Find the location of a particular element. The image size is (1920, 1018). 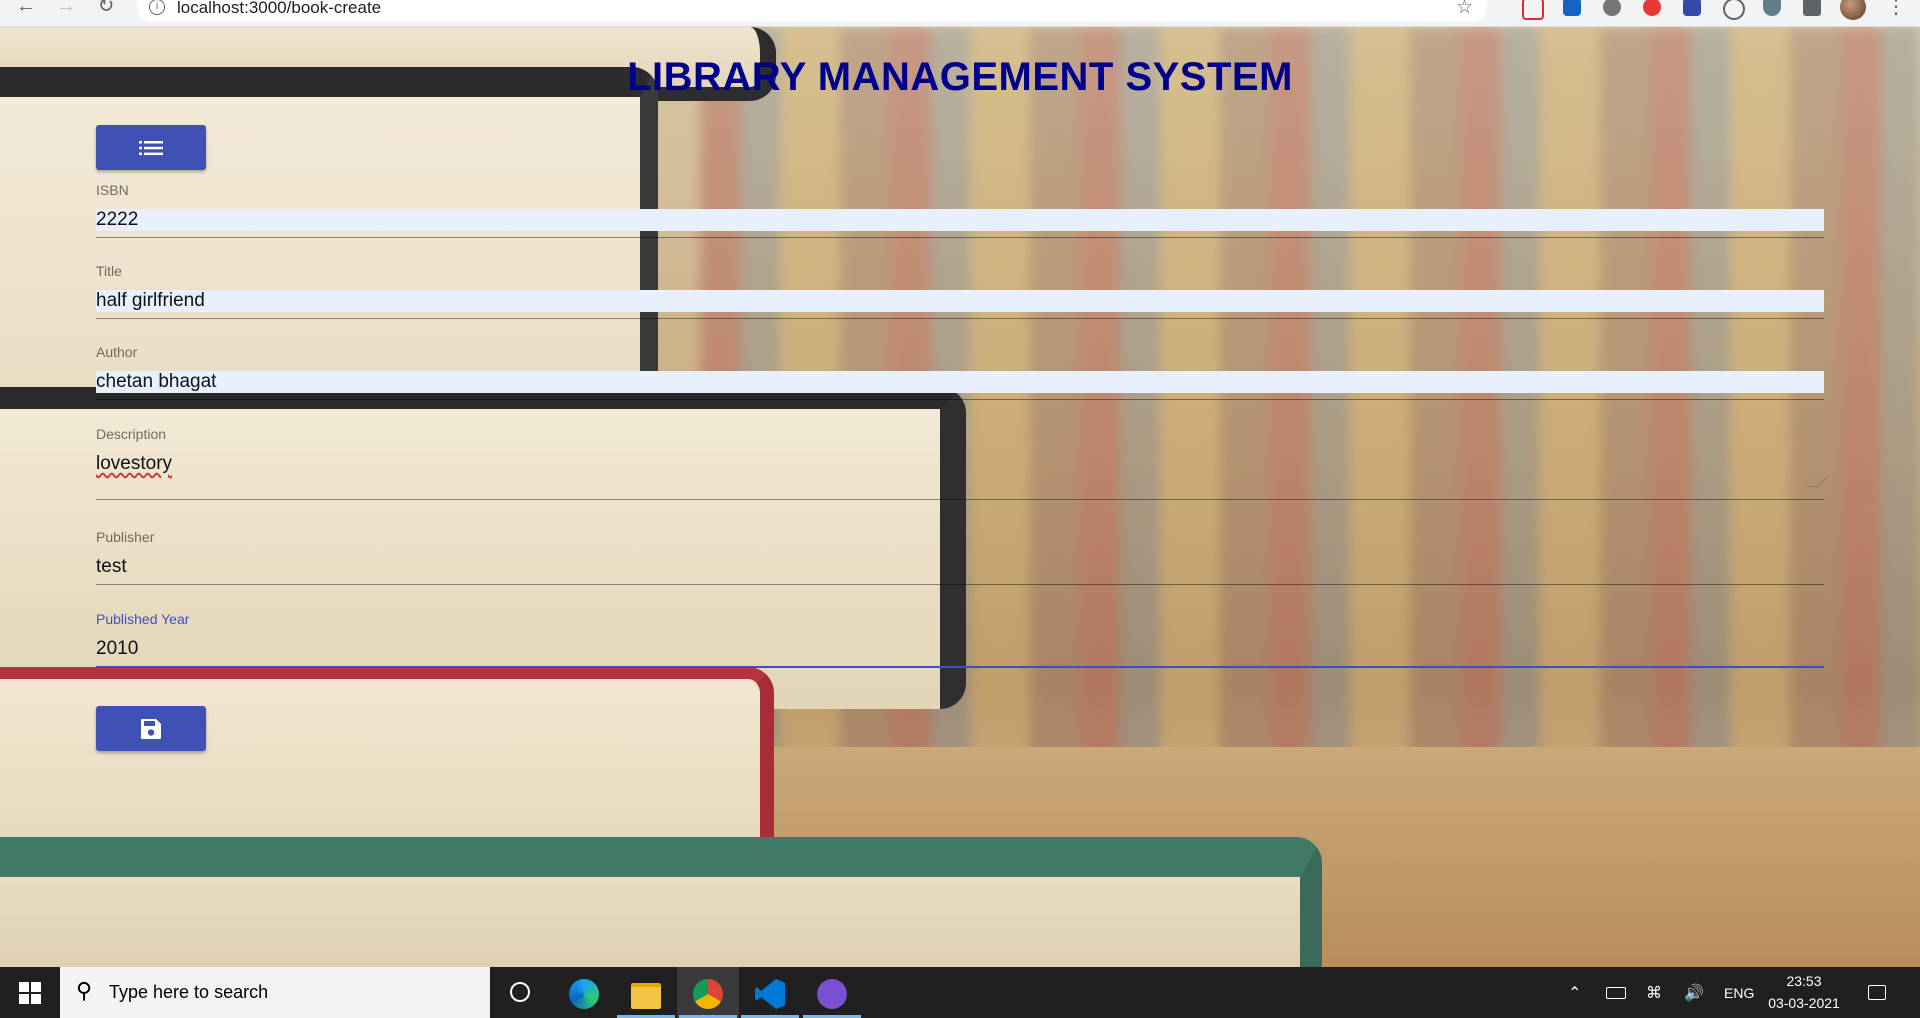

title-field: Title half girlfriend is located at coordinates (960, 291).